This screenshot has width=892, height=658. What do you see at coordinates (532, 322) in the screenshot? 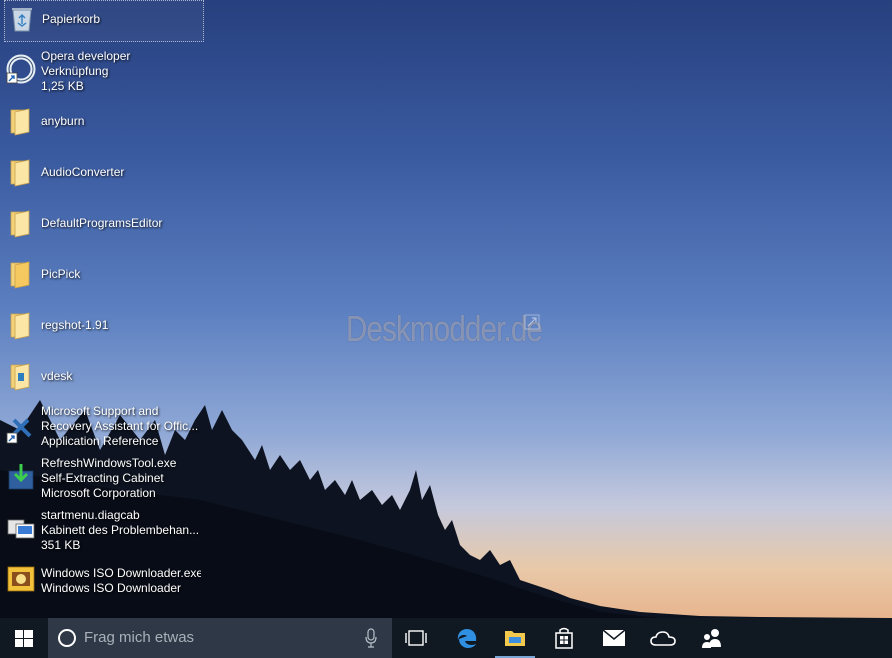
I see `expand-icon` at bounding box center [532, 322].